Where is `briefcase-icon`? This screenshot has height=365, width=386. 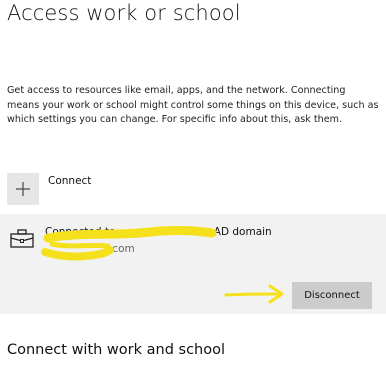
briefcase-icon is located at coordinates (22, 238).